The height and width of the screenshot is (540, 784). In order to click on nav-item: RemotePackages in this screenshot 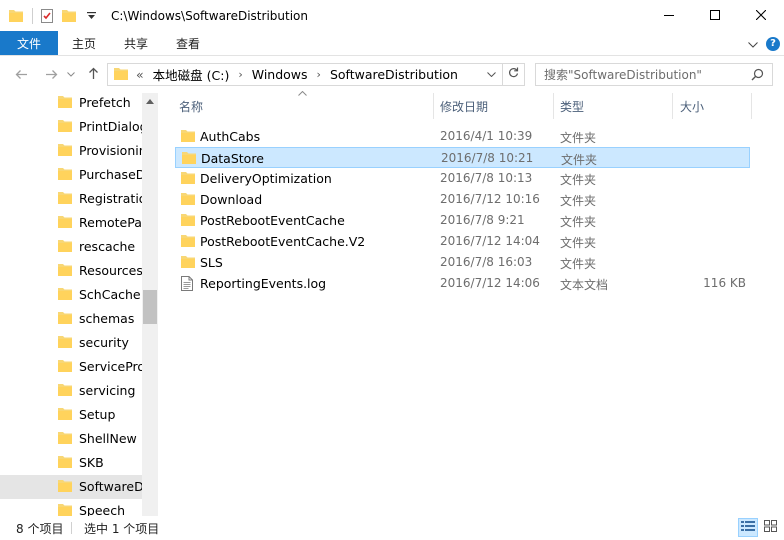, I will do `click(71, 223)`.